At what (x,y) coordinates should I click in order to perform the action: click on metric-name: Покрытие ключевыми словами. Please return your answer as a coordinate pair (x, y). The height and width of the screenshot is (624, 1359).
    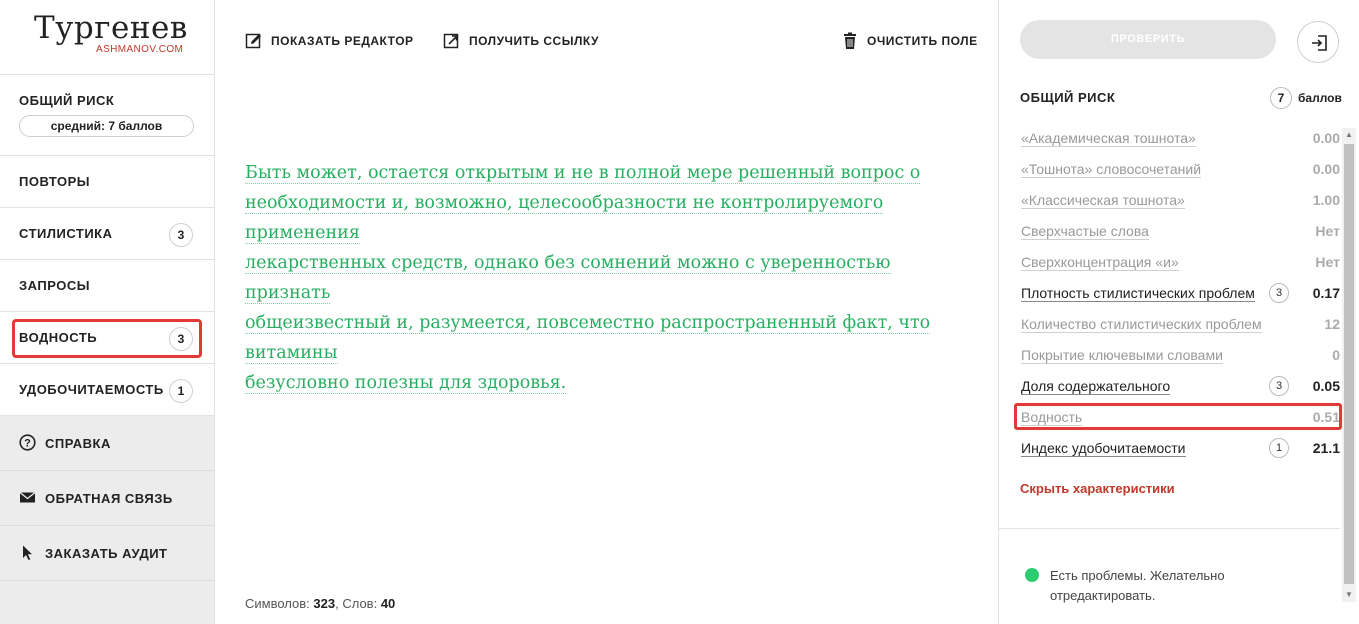
    Looking at the image, I should click on (1122, 355).